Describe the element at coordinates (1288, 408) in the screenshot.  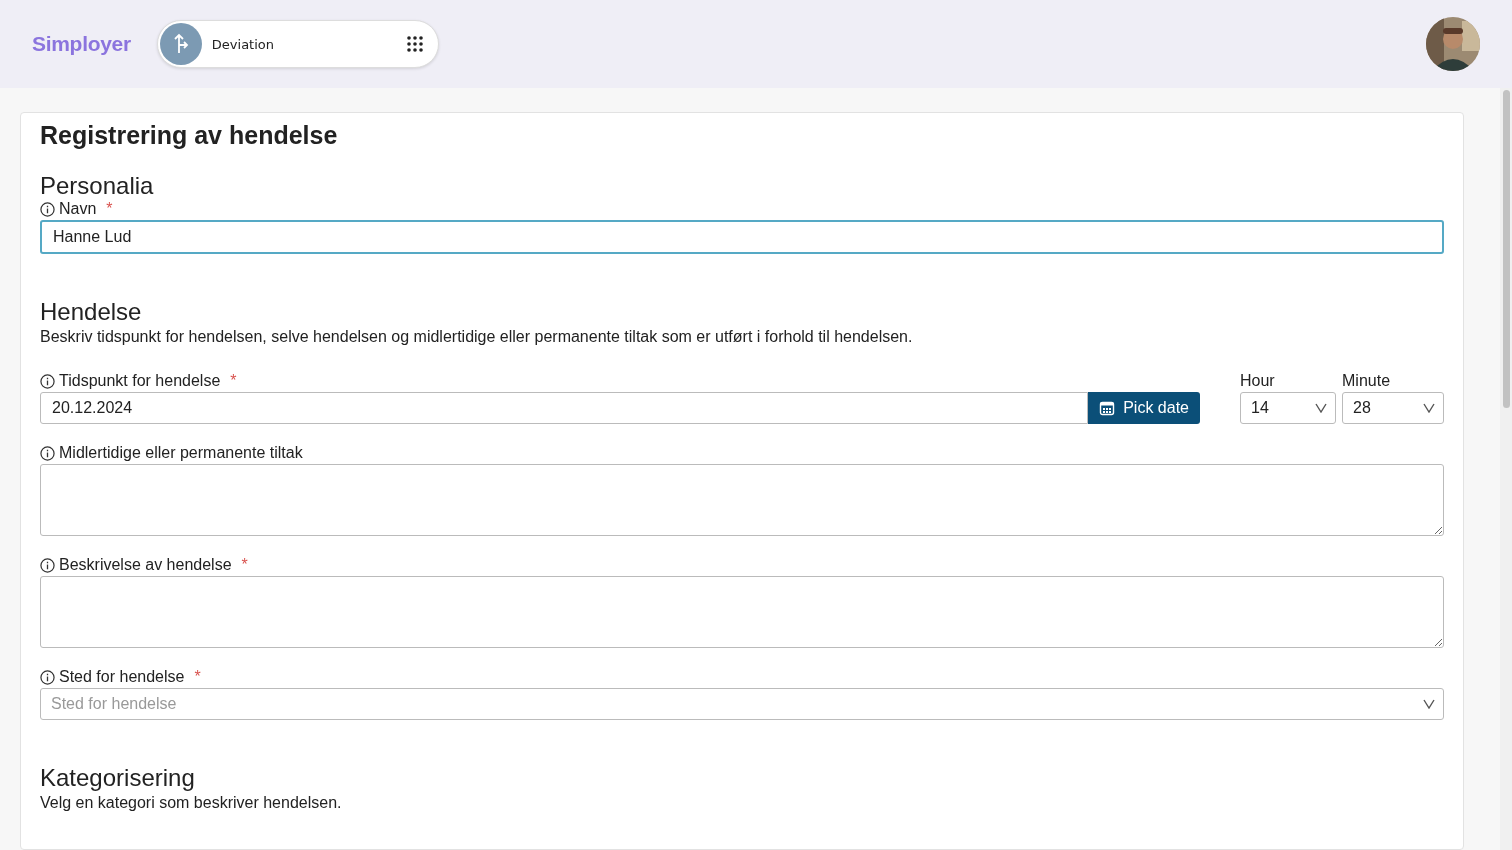
I see `time-select: 14` at that location.